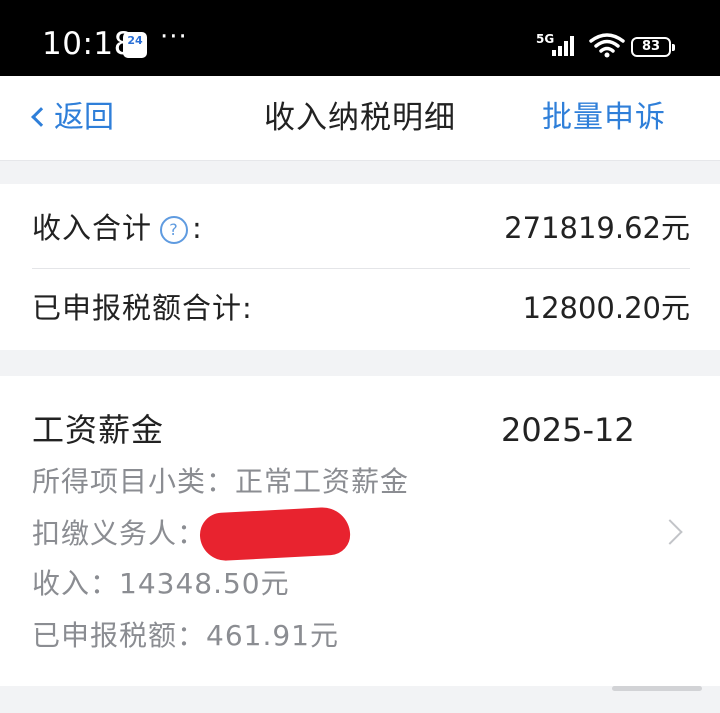 Image resolution: width=720 pixels, height=713 pixels. Describe the element at coordinates (568, 430) in the screenshot. I see `record-period: 2025-12` at that location.